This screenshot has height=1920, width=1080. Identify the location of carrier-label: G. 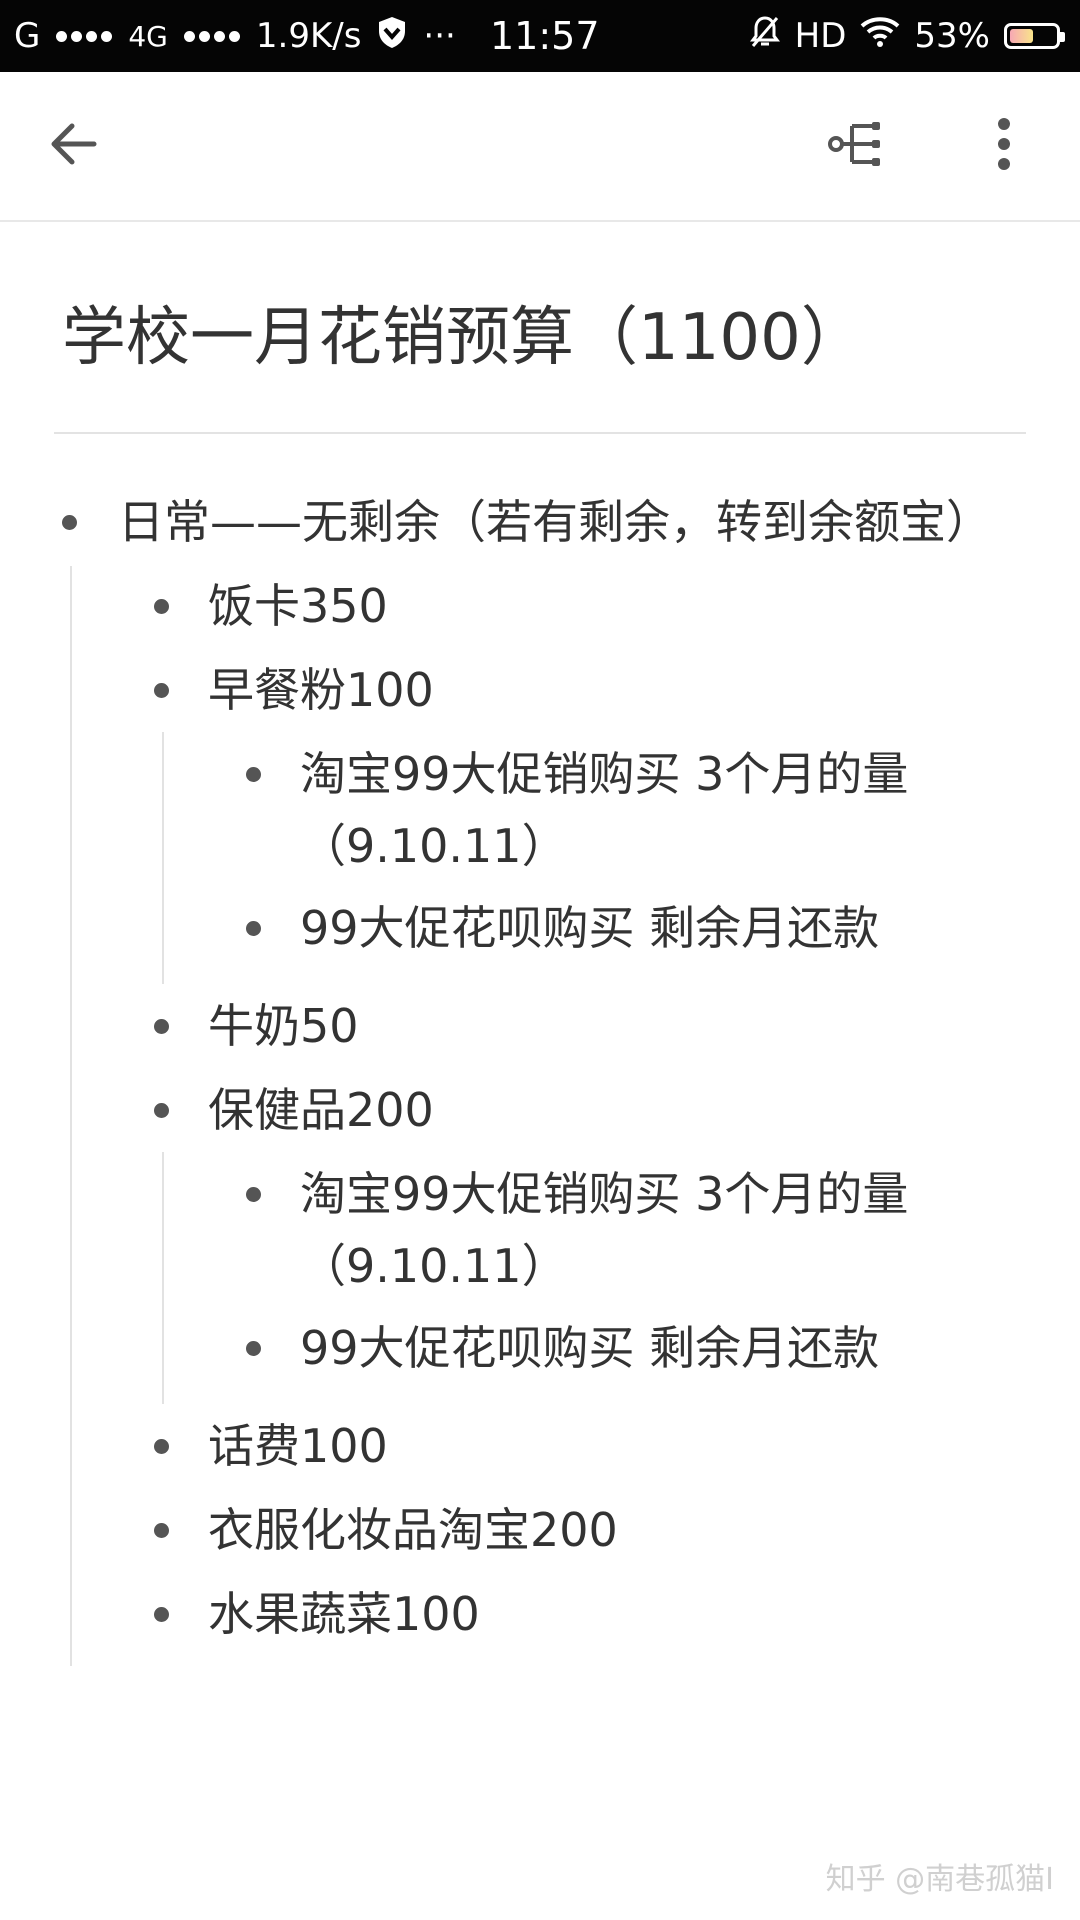
(27, 36).